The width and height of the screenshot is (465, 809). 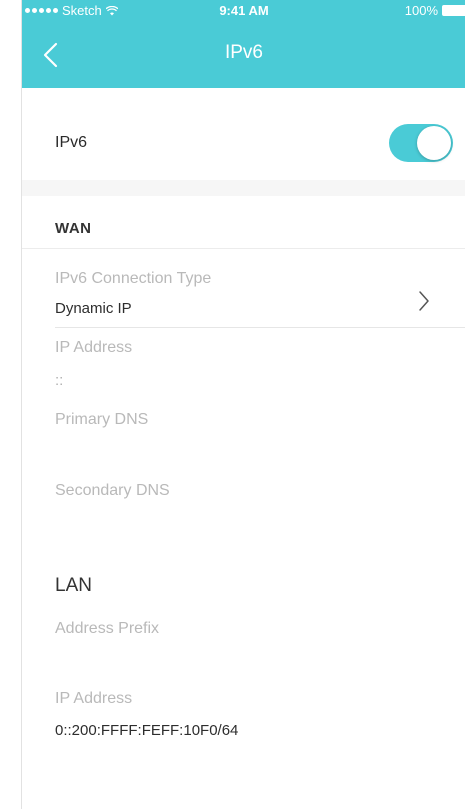 What do you see at coordinates (94, 347) in the screenshot?
I see `wan-ip-address-label: IP Address` at bounding box center [94, 347].